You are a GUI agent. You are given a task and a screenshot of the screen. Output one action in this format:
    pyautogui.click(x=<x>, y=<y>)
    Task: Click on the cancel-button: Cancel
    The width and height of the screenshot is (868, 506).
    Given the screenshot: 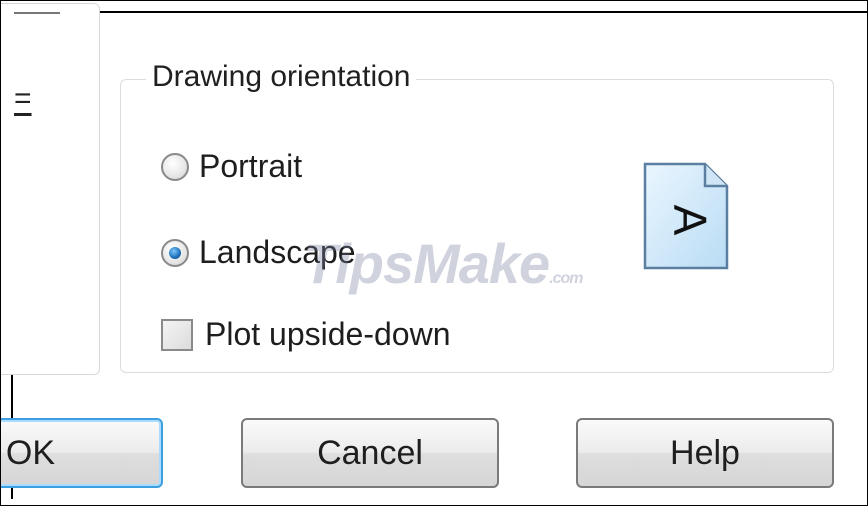 What is the action you would take?
    pyautogui.click(x=370, y=453)
    